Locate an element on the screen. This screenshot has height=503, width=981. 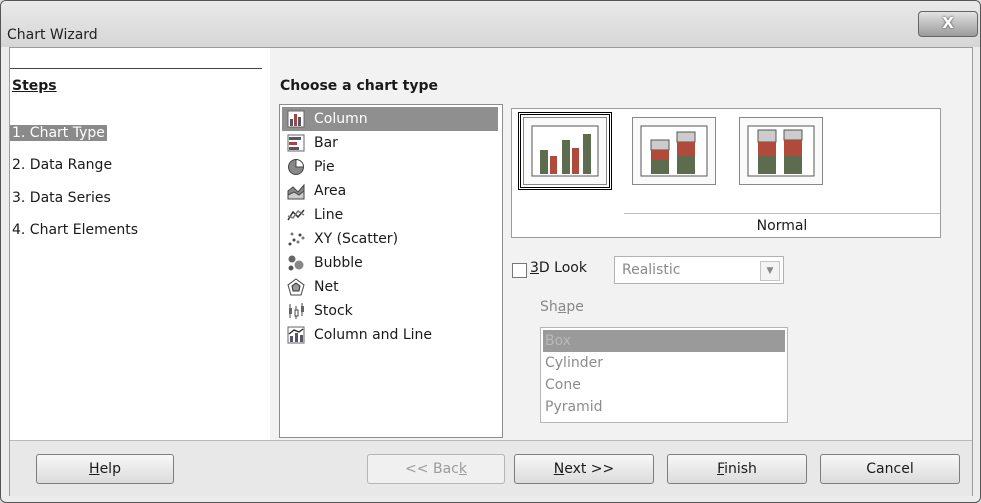
net-chart-icon is located at coordinates (296, 287).